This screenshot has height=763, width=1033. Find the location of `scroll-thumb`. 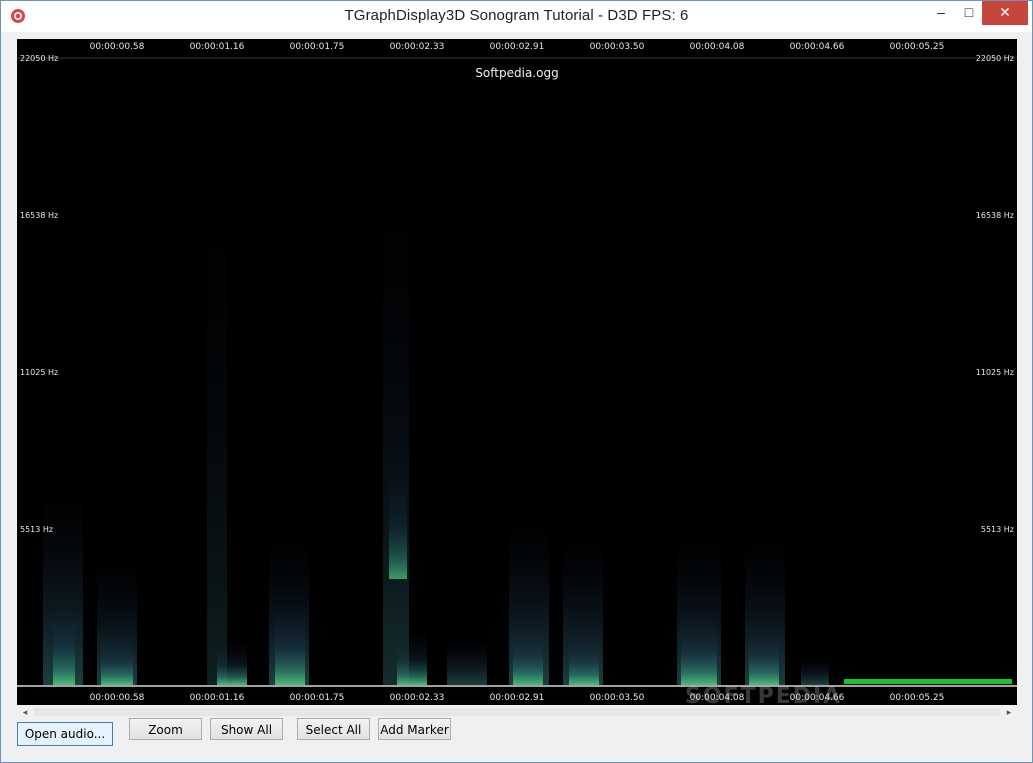

scroll-thumb is located at coordinates (517, 712).